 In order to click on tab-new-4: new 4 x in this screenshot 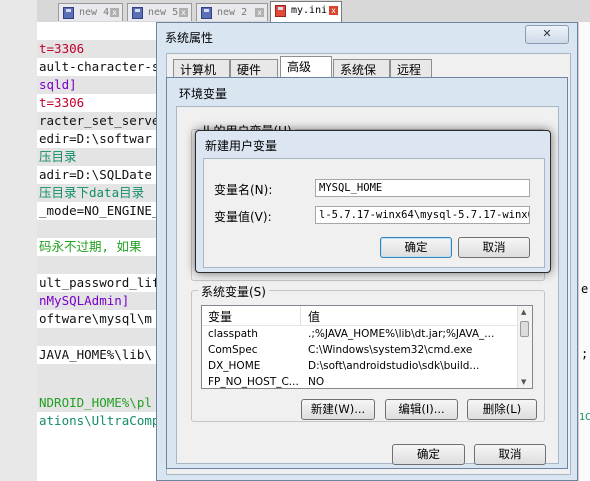, I will do `click(90, 12)`.